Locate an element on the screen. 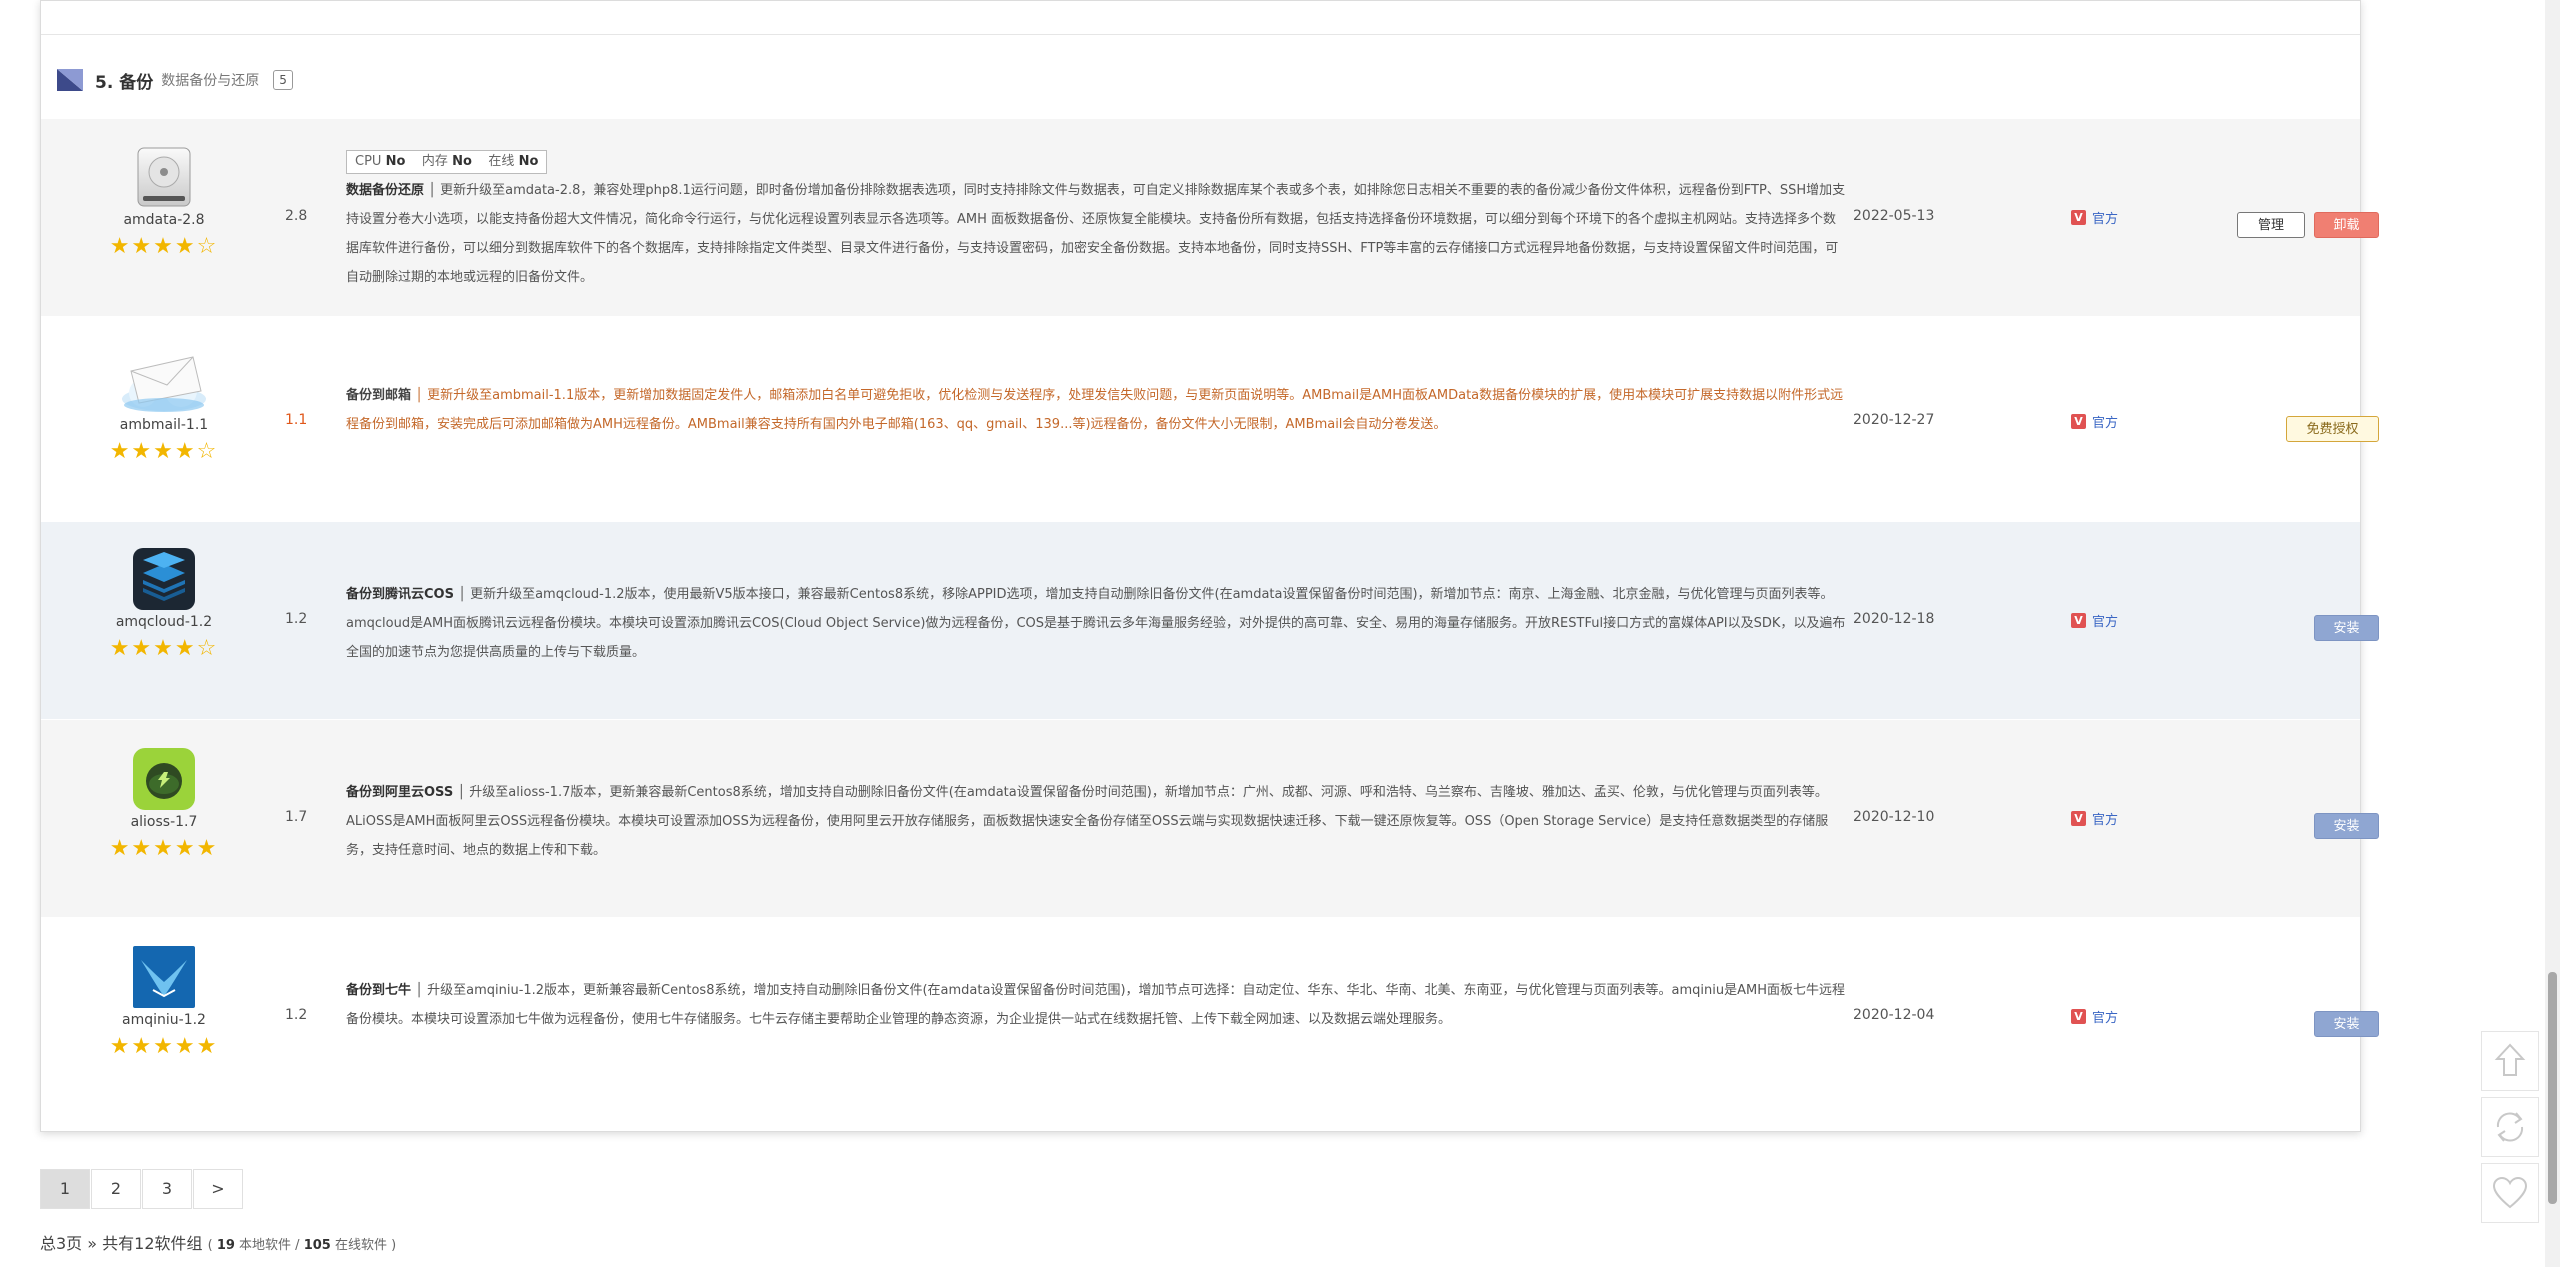 The height and width of the screenshot is (1267, 2560). version: 2.8 is located at coordinates (296, 216).